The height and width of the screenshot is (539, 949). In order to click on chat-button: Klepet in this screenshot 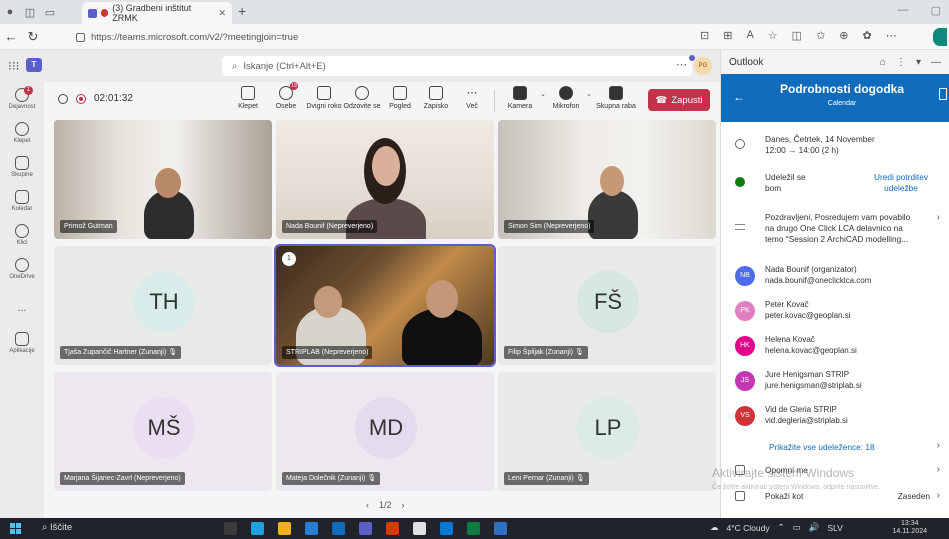, I will do `click(248, 98)`.